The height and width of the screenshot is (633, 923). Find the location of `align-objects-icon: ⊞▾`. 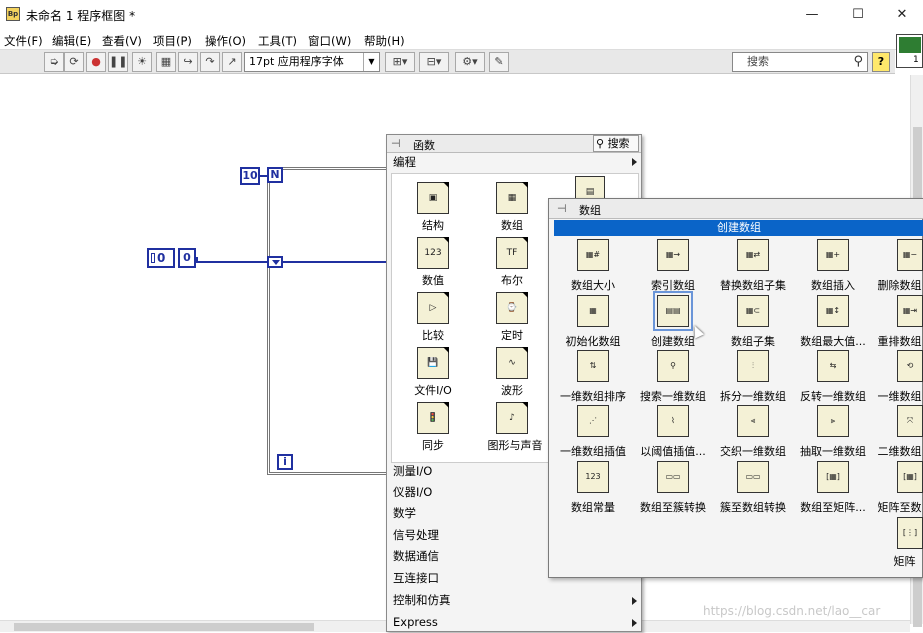

align-objects-icon: ⊞▾ is located at coordinates (400, 62).